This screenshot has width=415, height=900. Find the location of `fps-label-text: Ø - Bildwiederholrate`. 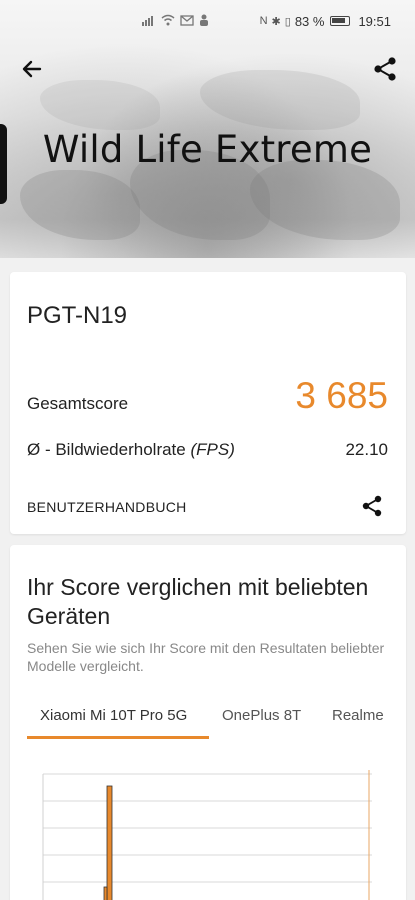

fps-label-text: Ø - Bildwiederholrate is located at coordinates (106, 449).